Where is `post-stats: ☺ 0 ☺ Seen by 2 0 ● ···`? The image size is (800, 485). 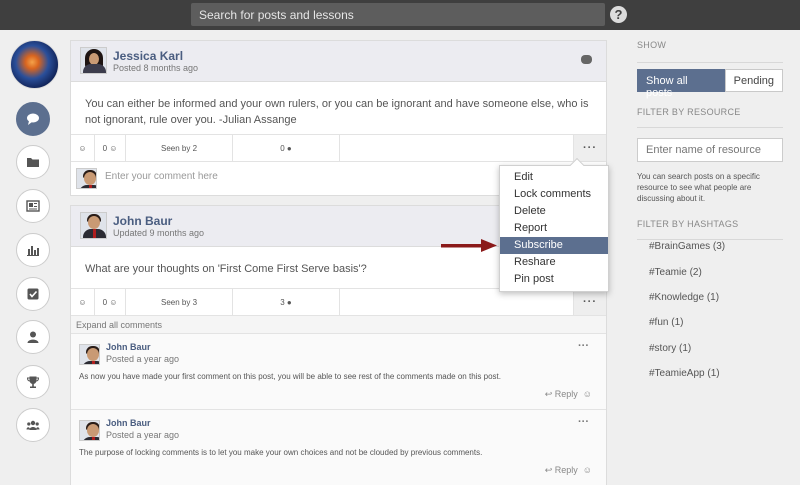
post-stats: ☺ 0 ☺ Seen by 2 0 ● ··· is located at coordinates (338, 148).